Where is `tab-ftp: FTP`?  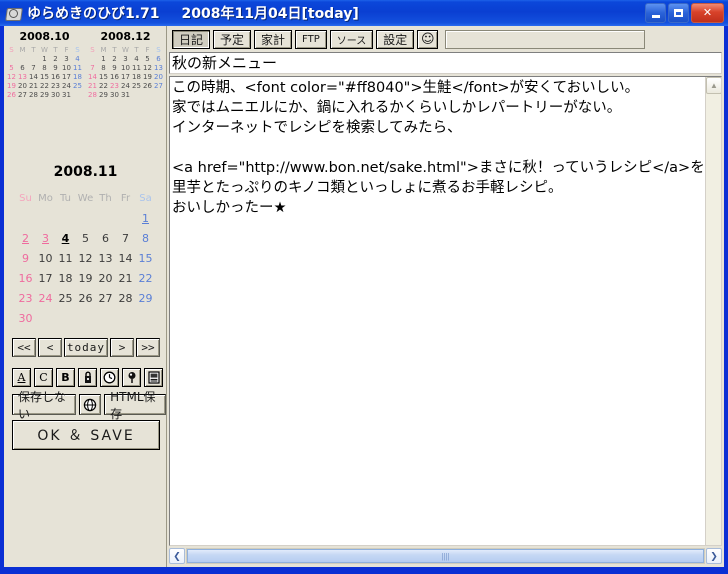 tab-ftp: FTP is located at coordinates (311, 39).